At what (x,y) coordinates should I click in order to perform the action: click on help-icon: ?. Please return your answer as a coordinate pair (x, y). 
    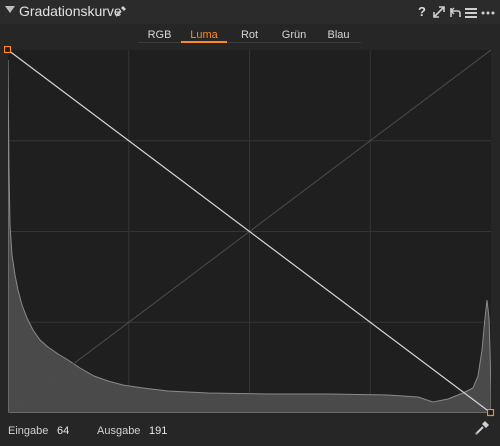
    Looking at the image, I should click on (422, 12).